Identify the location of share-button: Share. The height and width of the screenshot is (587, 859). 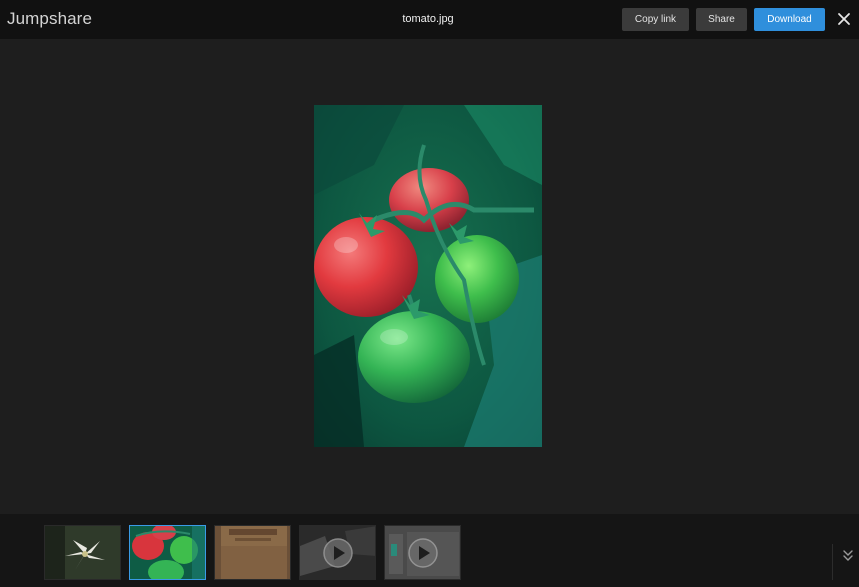
(721, 19).